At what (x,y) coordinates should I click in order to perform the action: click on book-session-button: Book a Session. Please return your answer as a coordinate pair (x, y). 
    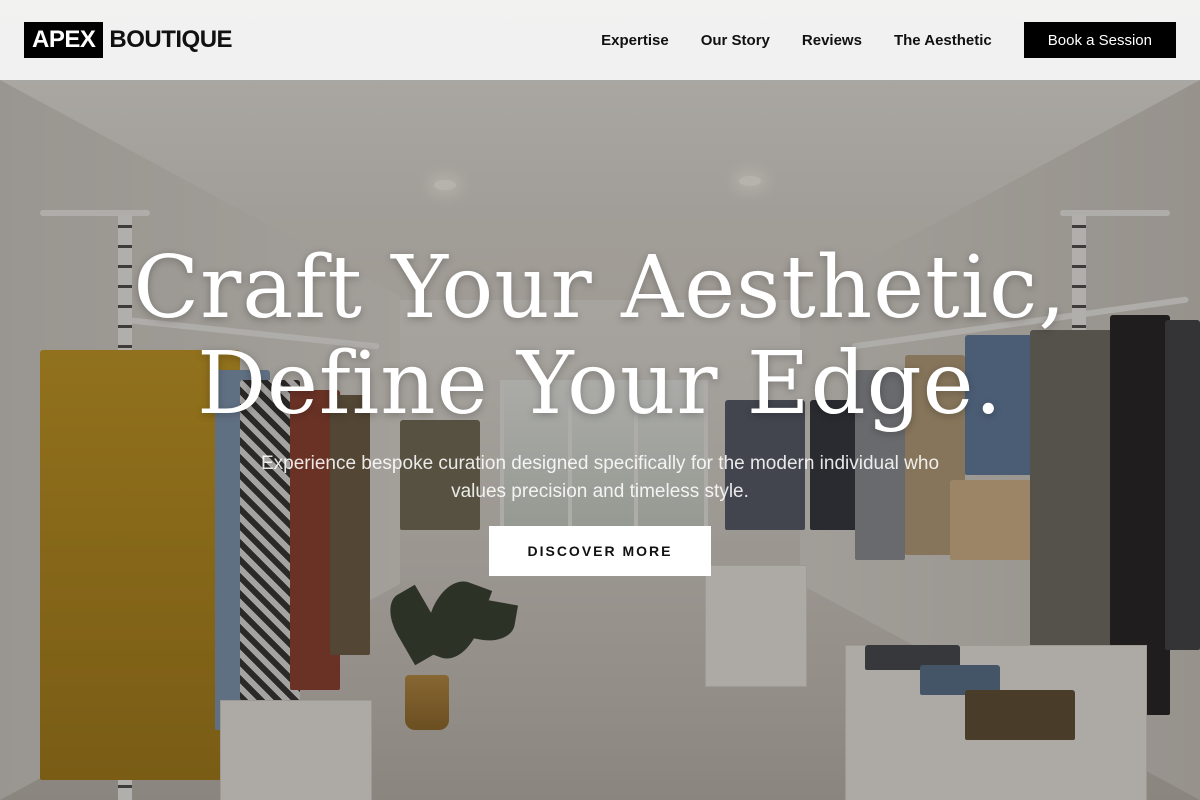
    Looking at the image, I should click on (1099, 40).